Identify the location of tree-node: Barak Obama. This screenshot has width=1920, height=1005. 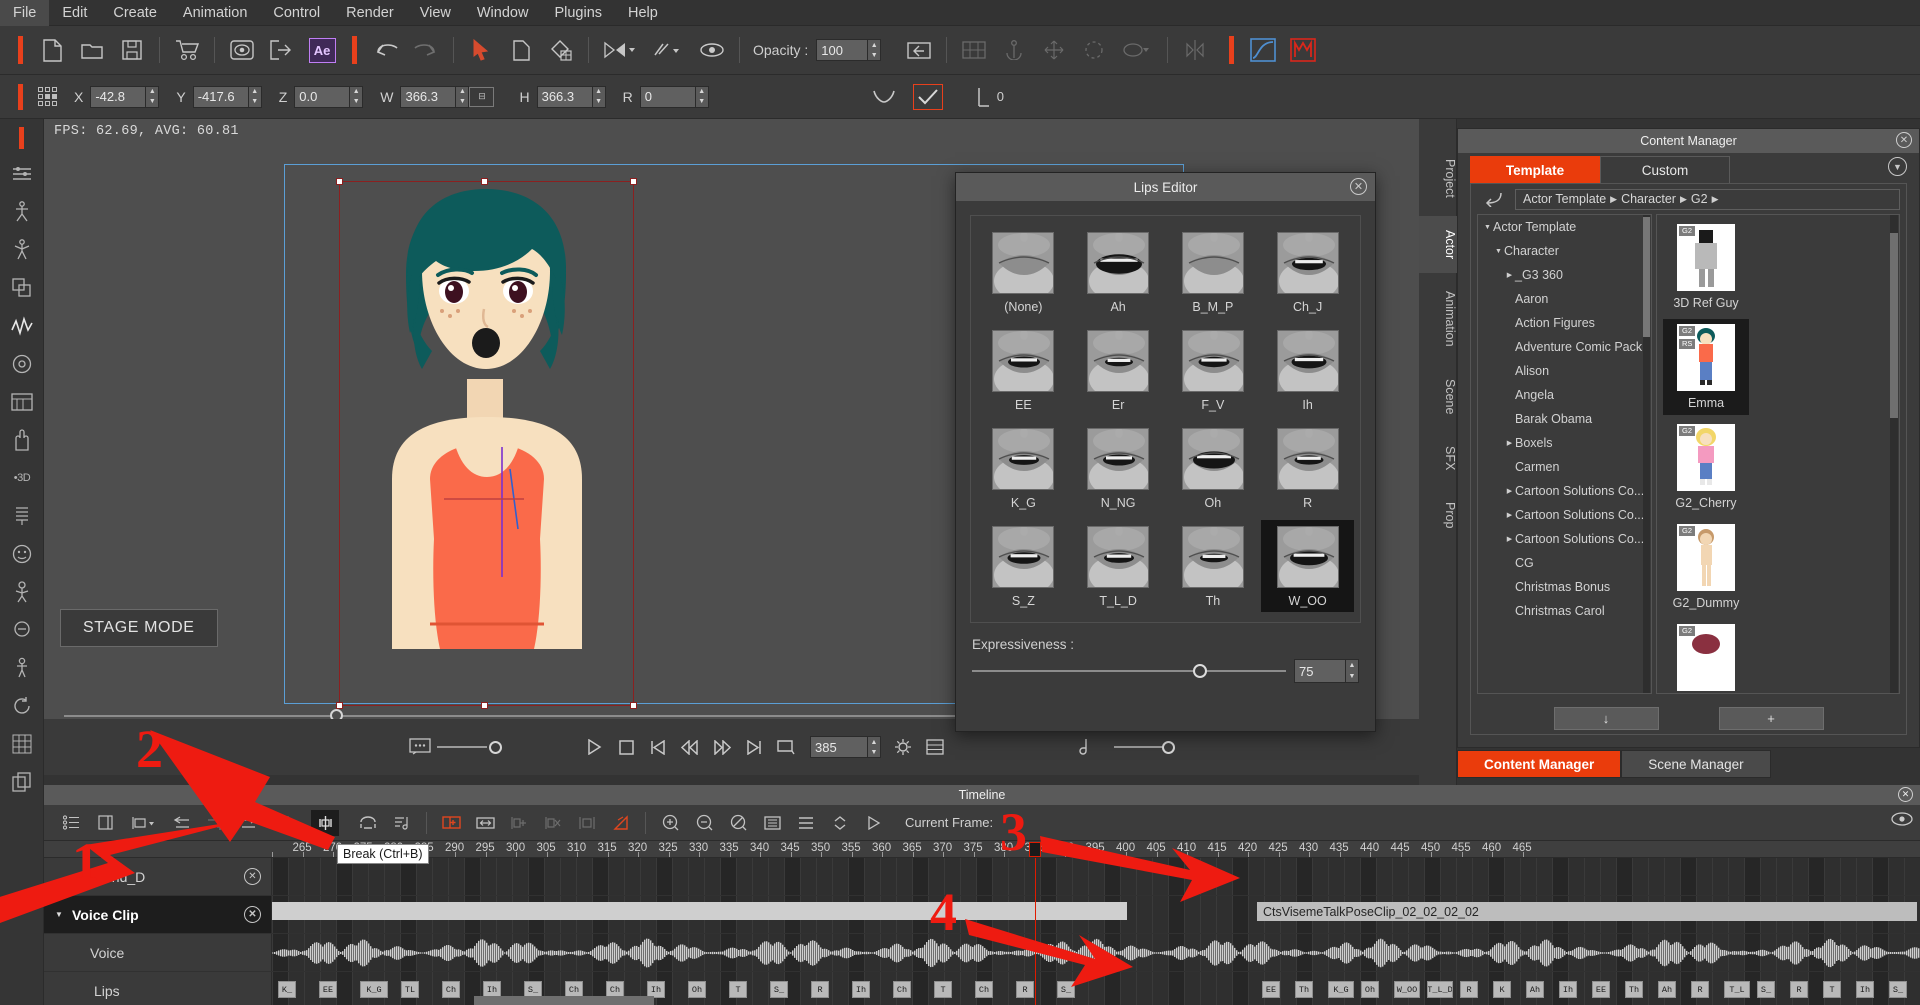
(1564, 419).